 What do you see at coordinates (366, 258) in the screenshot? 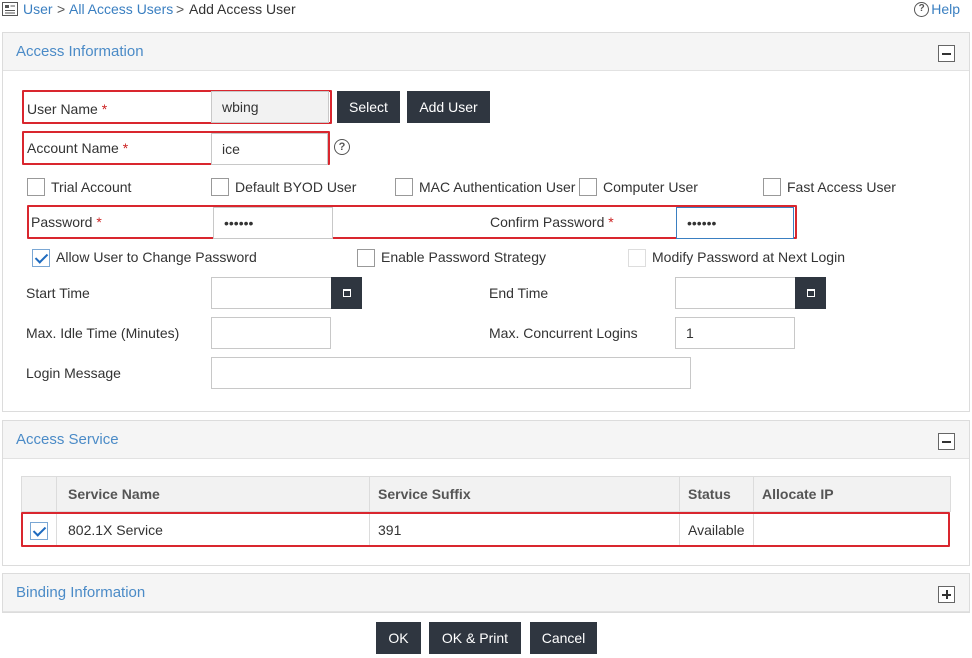
I see `enable-password-strategy-checkbox` at bounding box center [366, 258].